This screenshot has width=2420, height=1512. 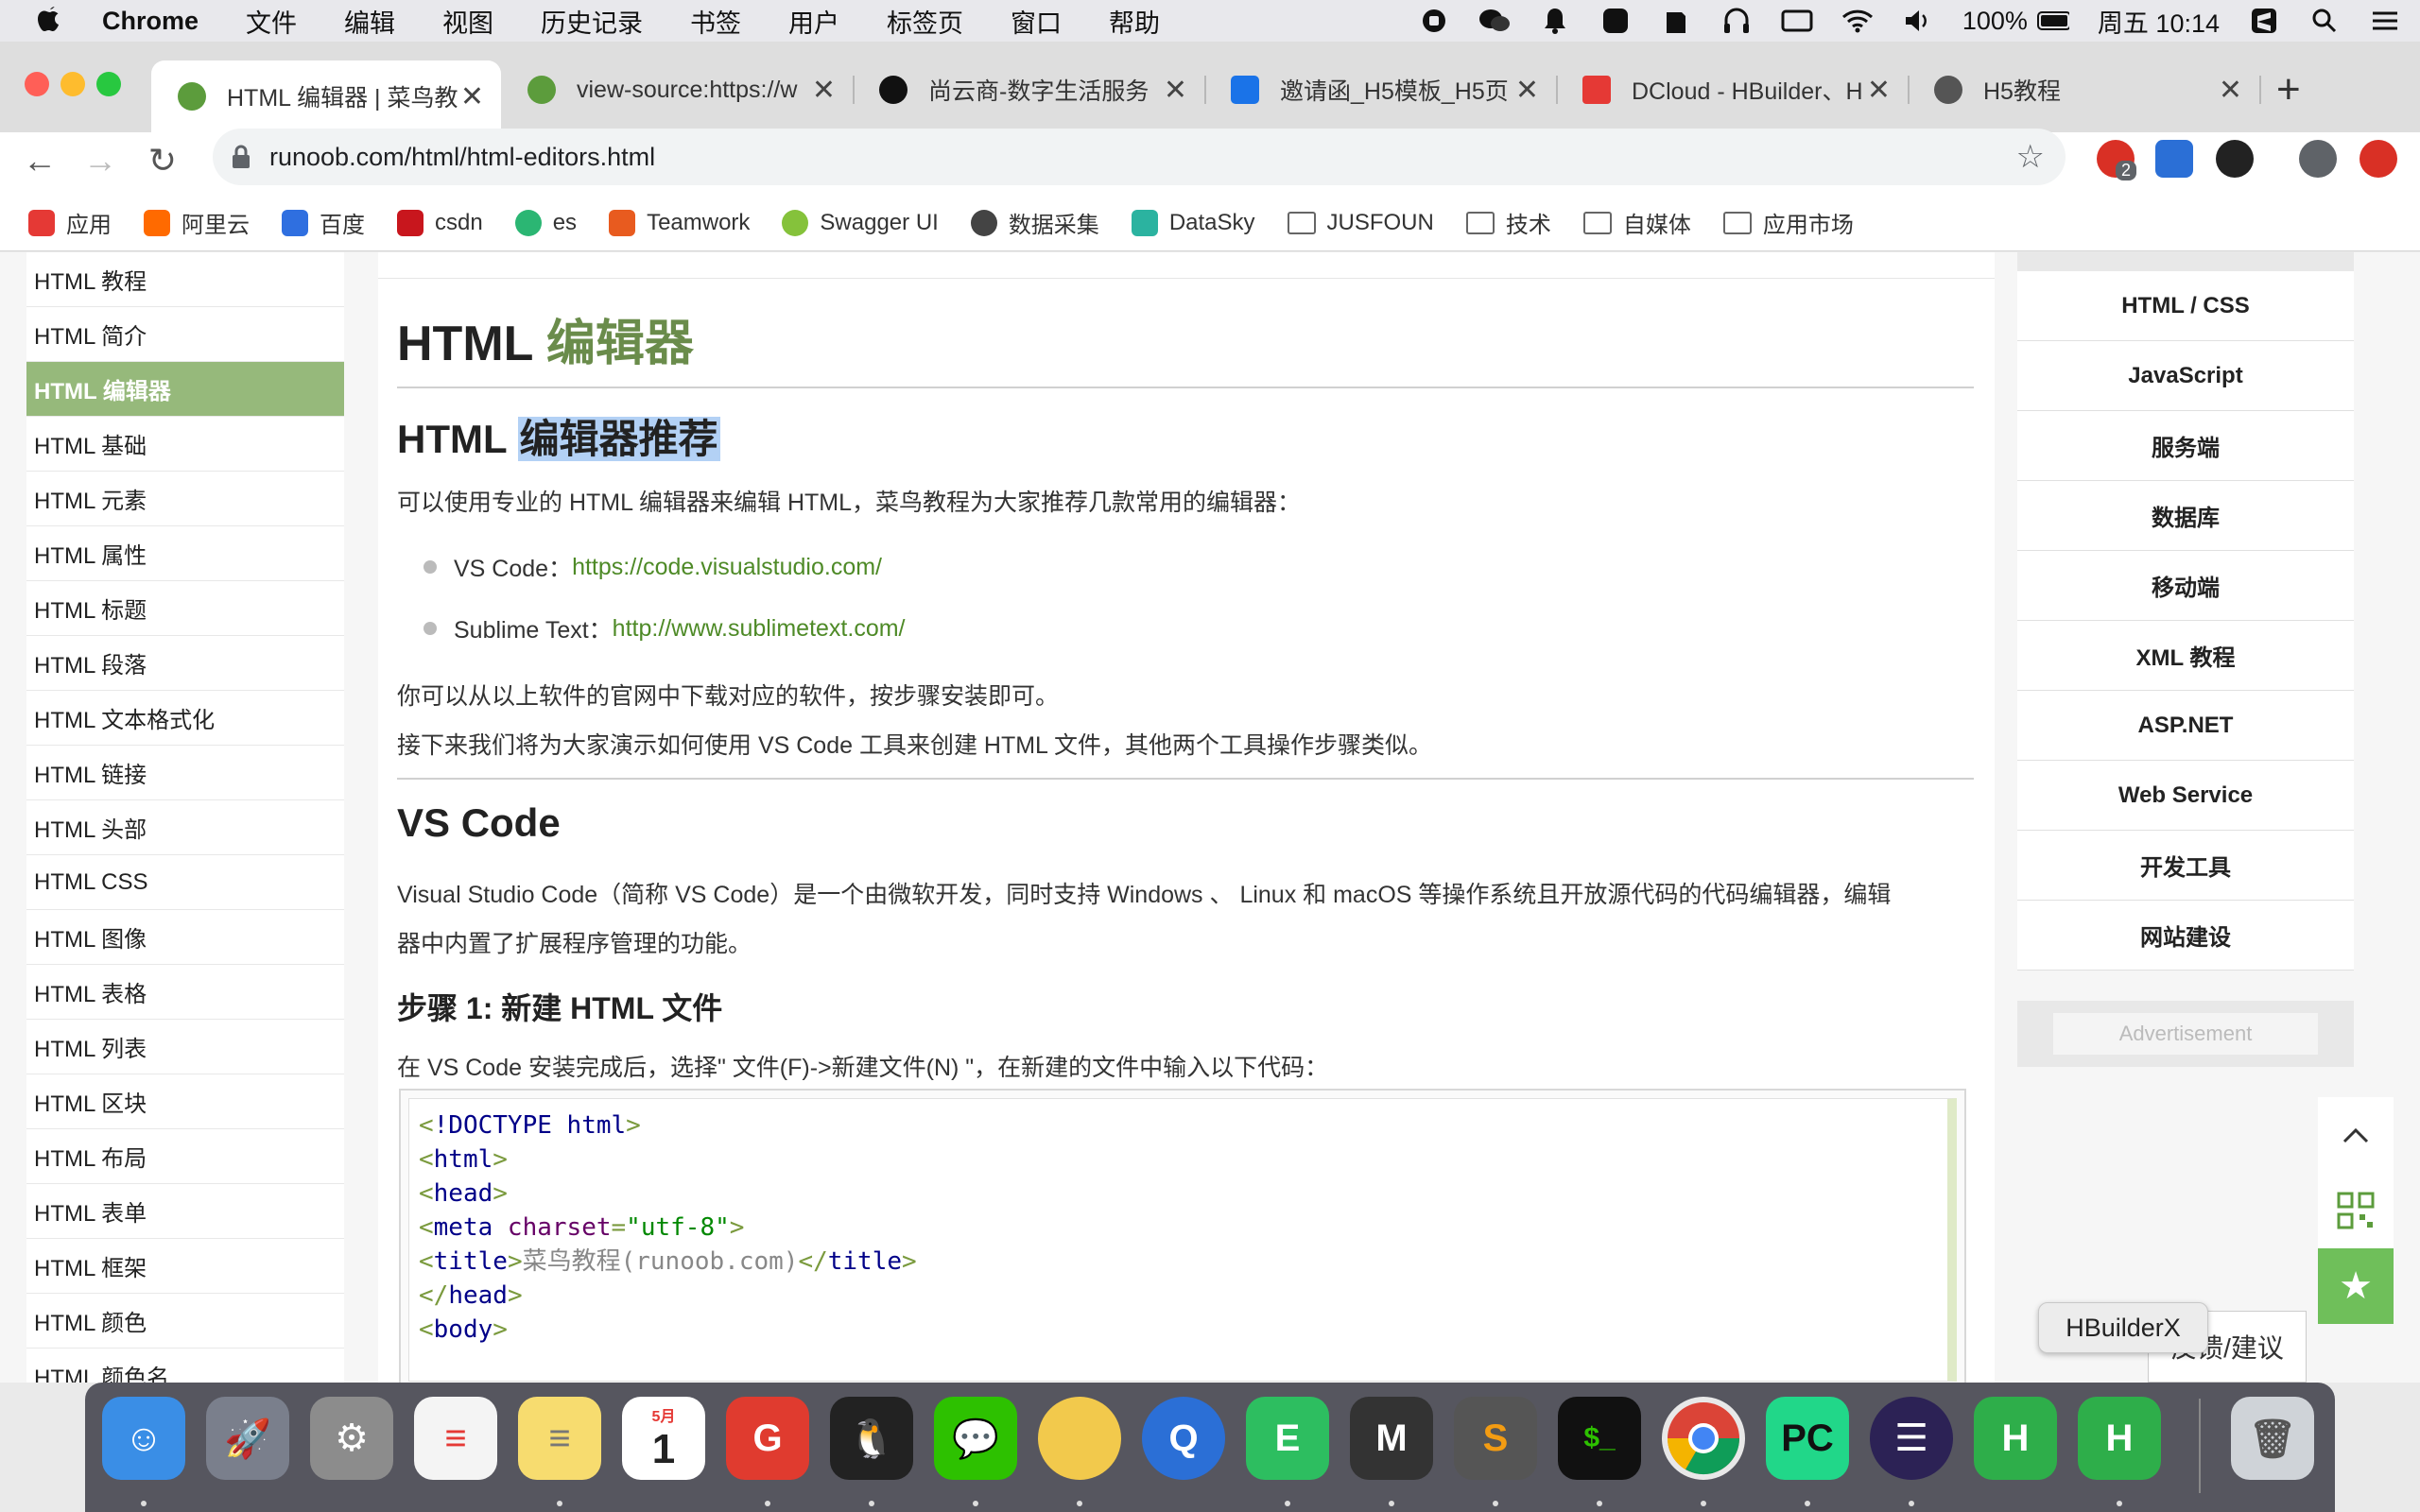 I want to click on menu-app-name: Chrome, so click(x=150, y=21).